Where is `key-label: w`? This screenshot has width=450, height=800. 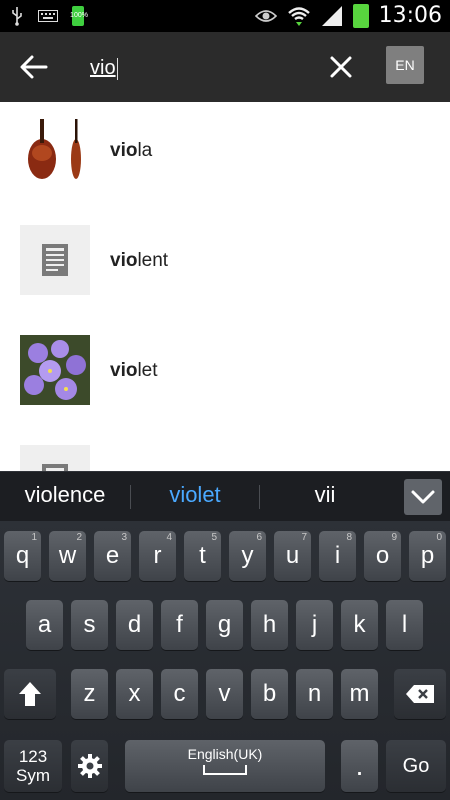 key-label: w is located at coordinates (67, 555).